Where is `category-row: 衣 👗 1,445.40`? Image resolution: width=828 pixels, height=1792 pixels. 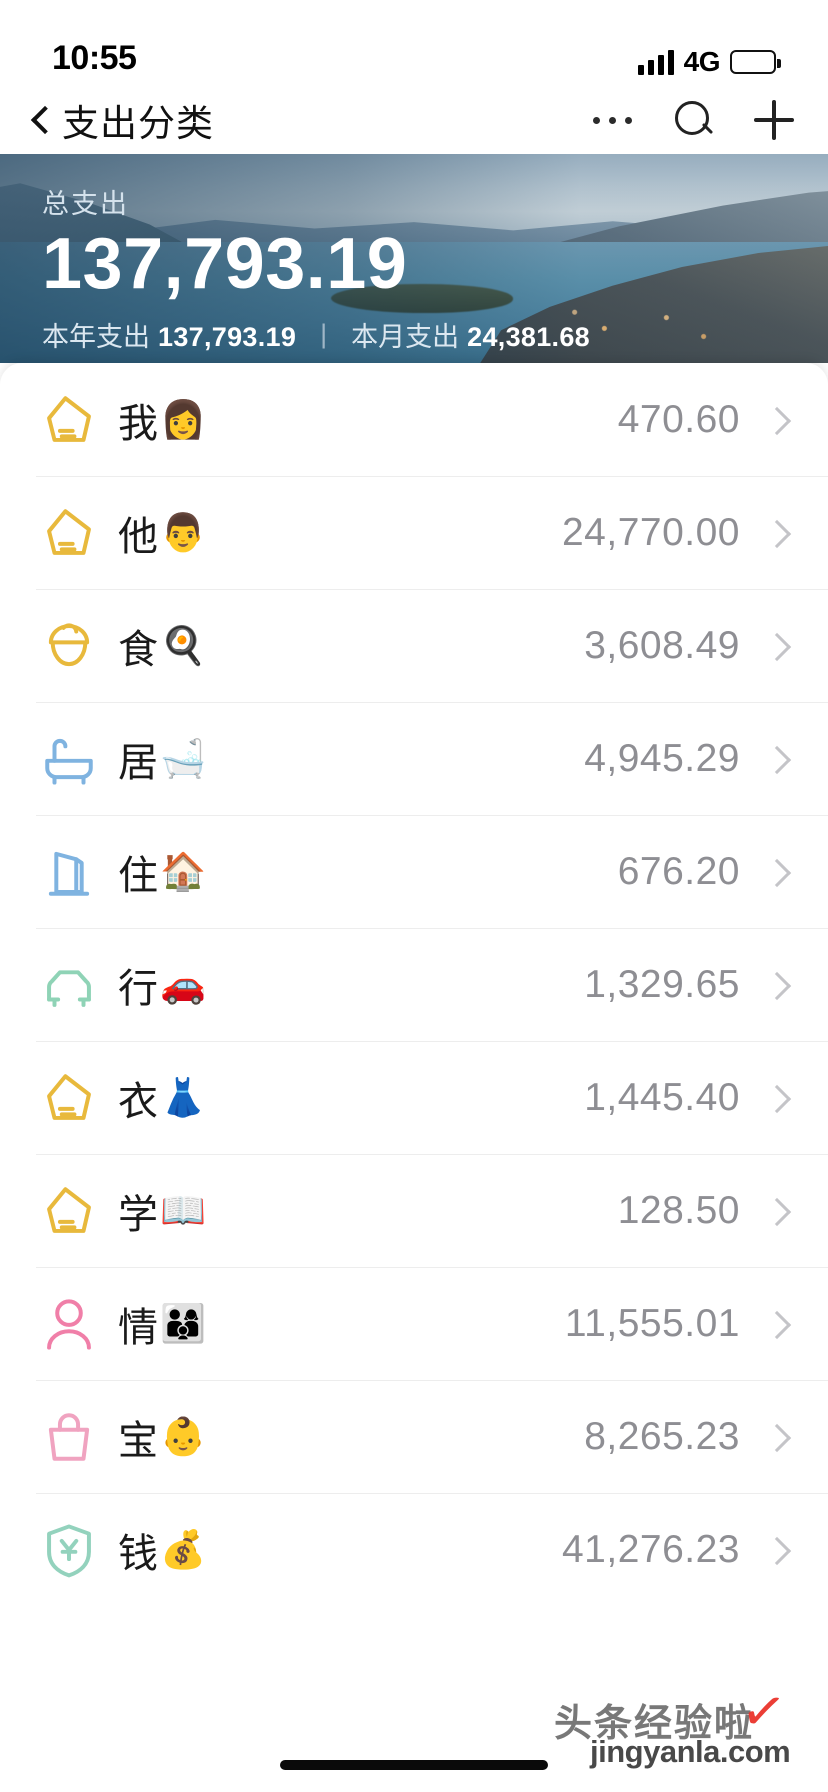 category-row: 衣 👗 1,445.40 is located at coordinates (414, 1097).